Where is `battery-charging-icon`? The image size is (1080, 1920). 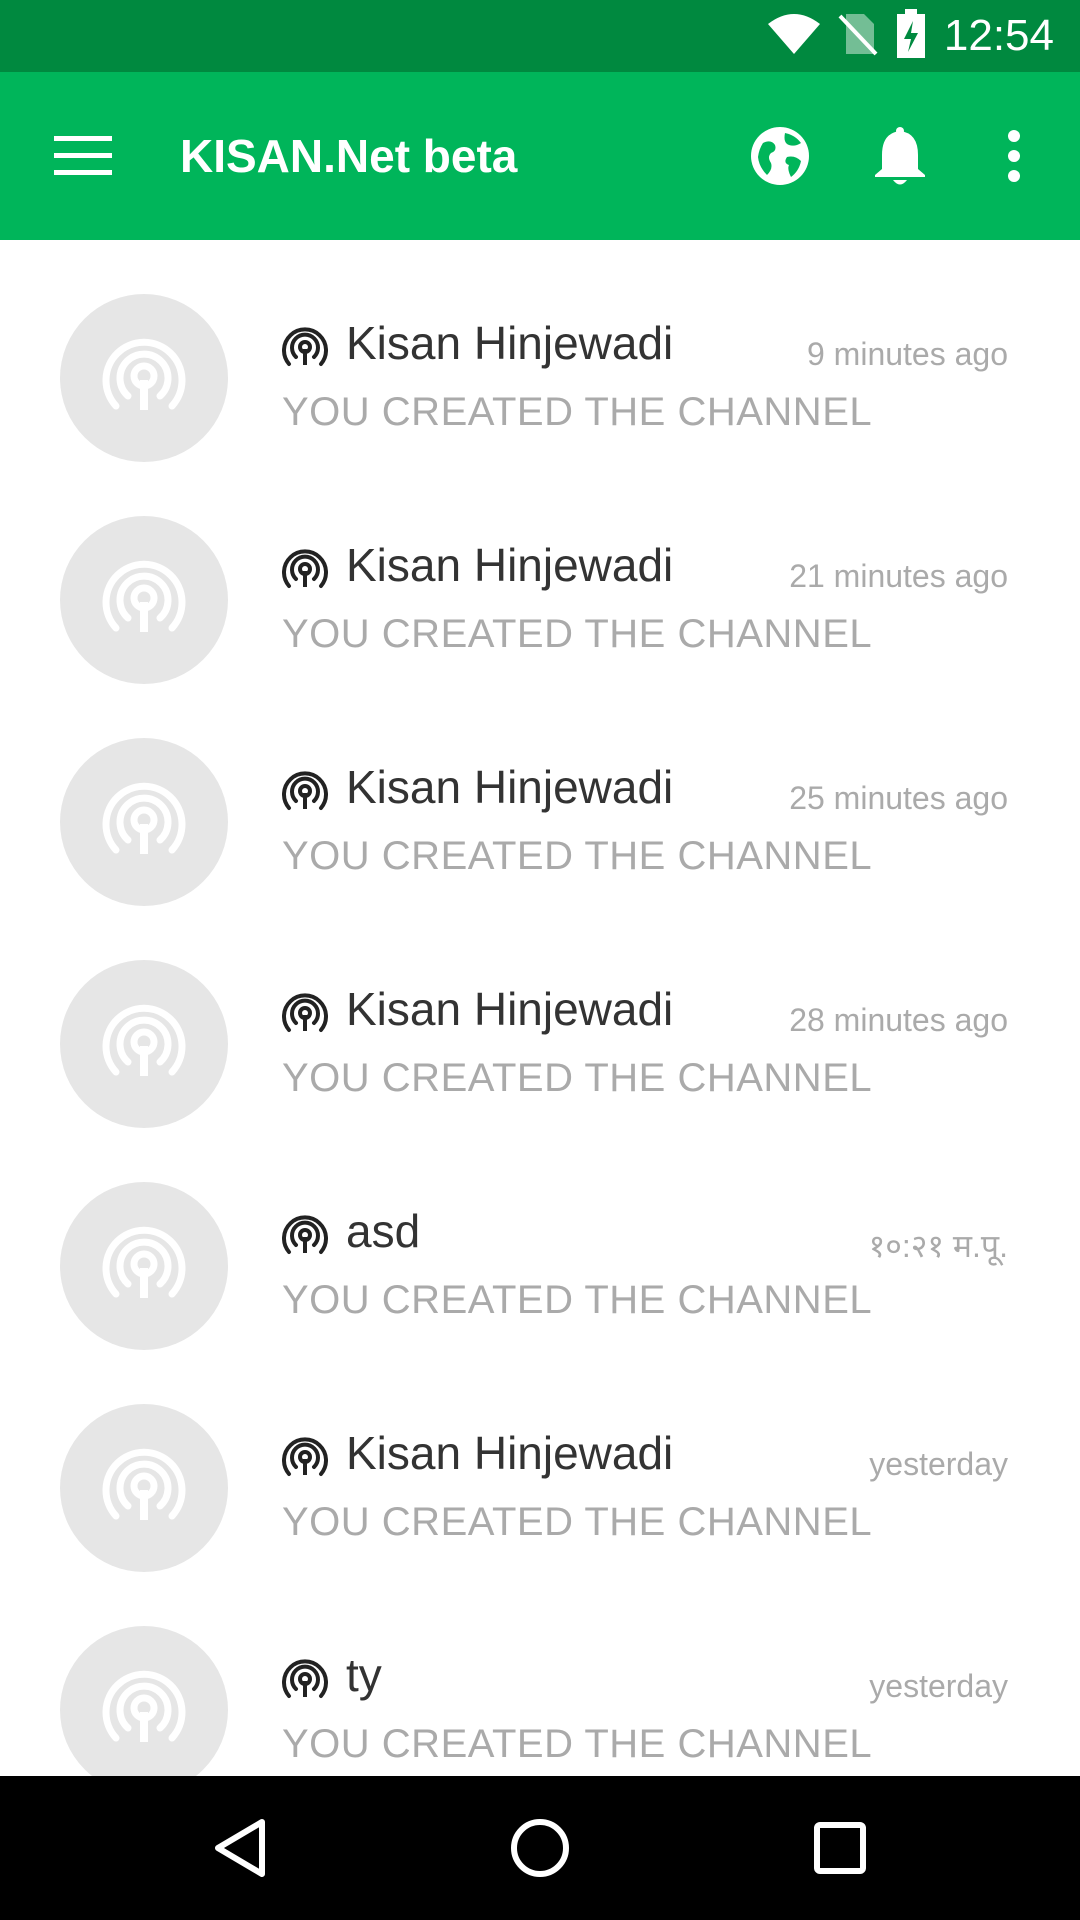 battery-charging-icon is located at coordinates (911, 36).